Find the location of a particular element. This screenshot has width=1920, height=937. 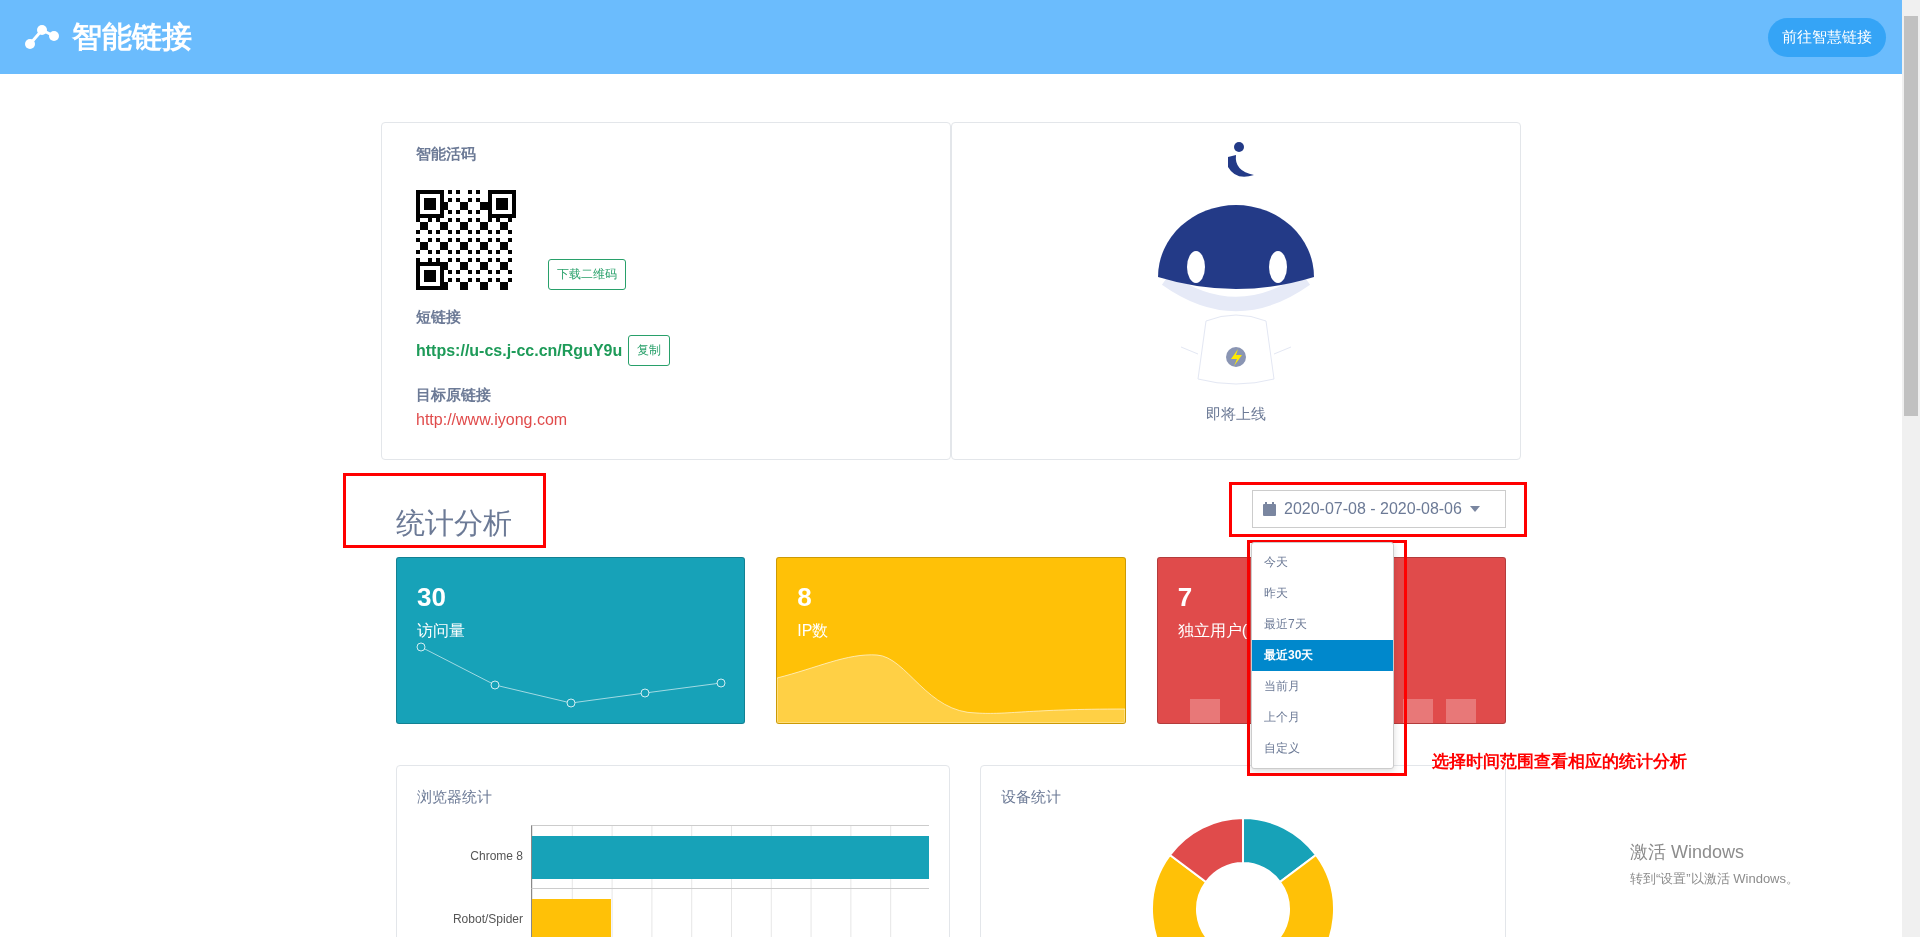

stat-label: 独立用户( is located at coordinates (1212, 631).